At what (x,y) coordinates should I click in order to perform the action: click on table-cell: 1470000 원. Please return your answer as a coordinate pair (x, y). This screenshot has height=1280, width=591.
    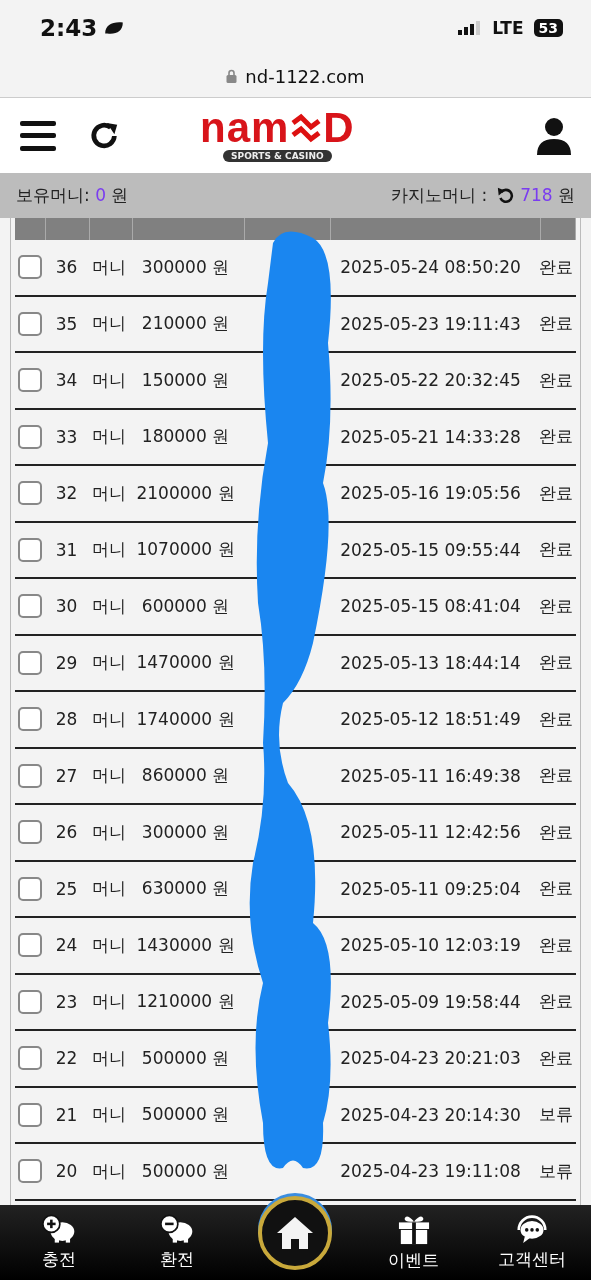
    Looking at the image, I should click on (185, 662).